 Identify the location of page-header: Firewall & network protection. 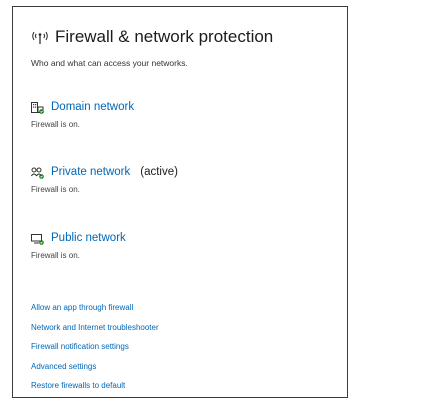
(152, 37).